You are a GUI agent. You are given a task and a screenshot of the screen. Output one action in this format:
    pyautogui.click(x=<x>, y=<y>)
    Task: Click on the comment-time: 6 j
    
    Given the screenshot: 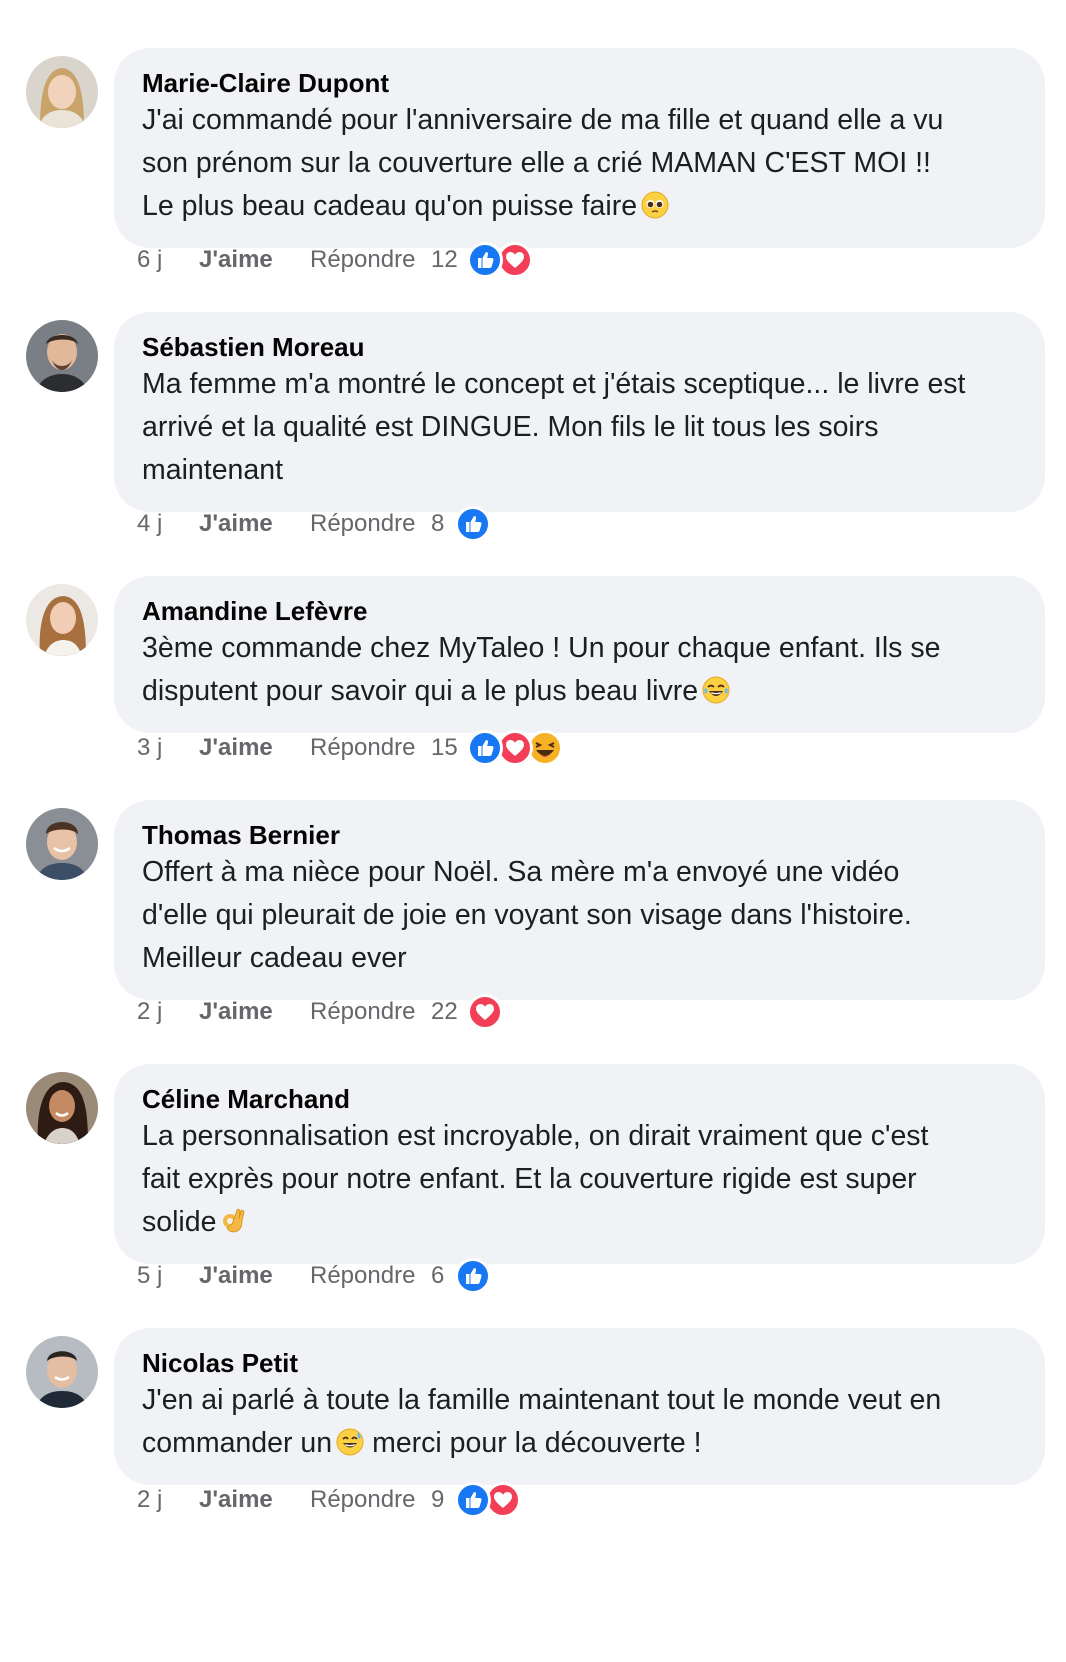 What is the action you would take?
    pyautogui.click(x=149, y=260)
    